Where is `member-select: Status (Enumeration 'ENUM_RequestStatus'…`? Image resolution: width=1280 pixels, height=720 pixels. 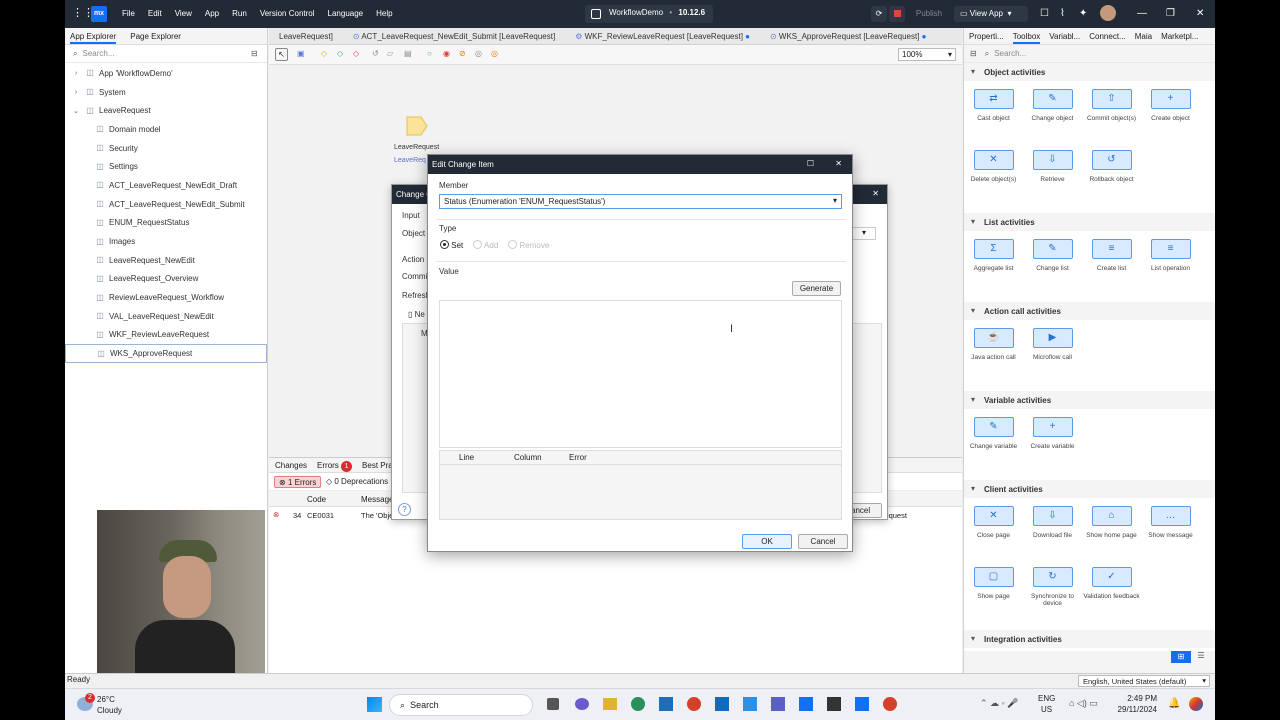
member-select: Status (Enumeration 'ENUM_RequestStatus'… is located at coordinates (640, 201).